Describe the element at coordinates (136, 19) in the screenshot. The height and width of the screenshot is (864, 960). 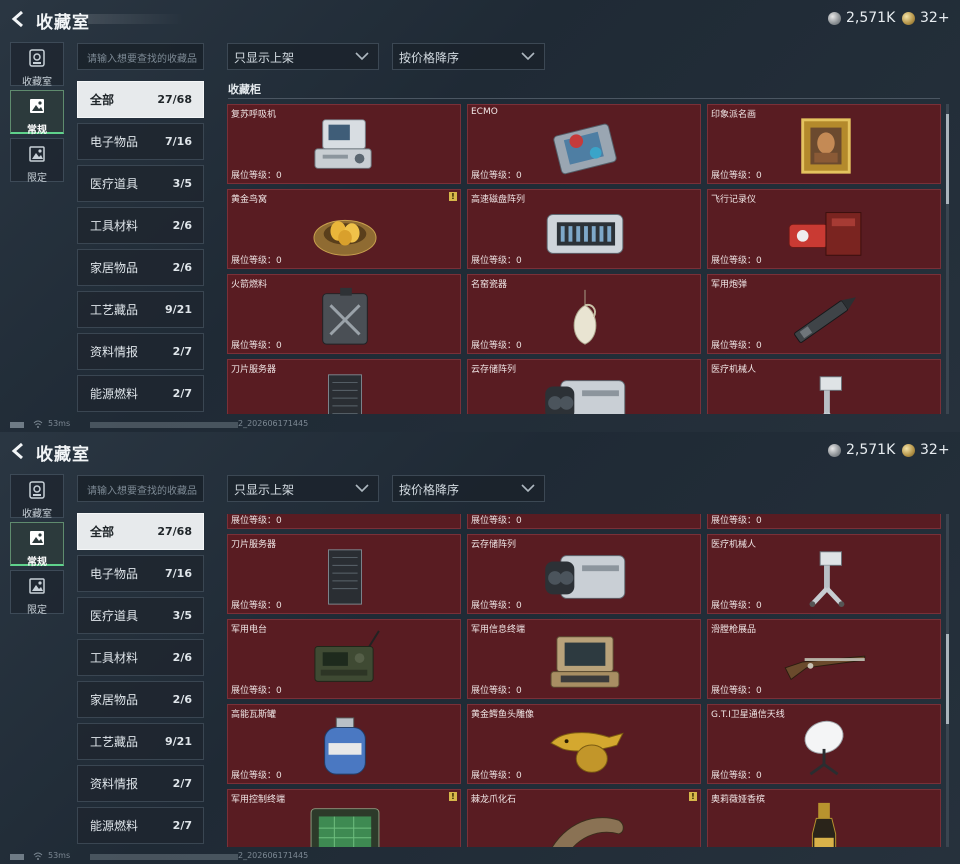
I see `title-decoration` at that location.